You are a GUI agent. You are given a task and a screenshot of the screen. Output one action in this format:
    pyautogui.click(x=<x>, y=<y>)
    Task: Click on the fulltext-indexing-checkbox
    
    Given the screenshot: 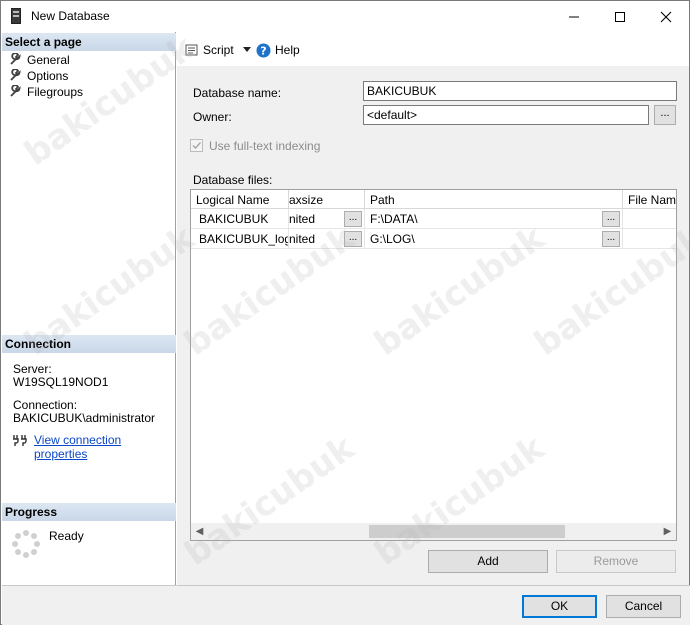 What is the action you would take?
    pyautogui.click(x=196, y=145)
    